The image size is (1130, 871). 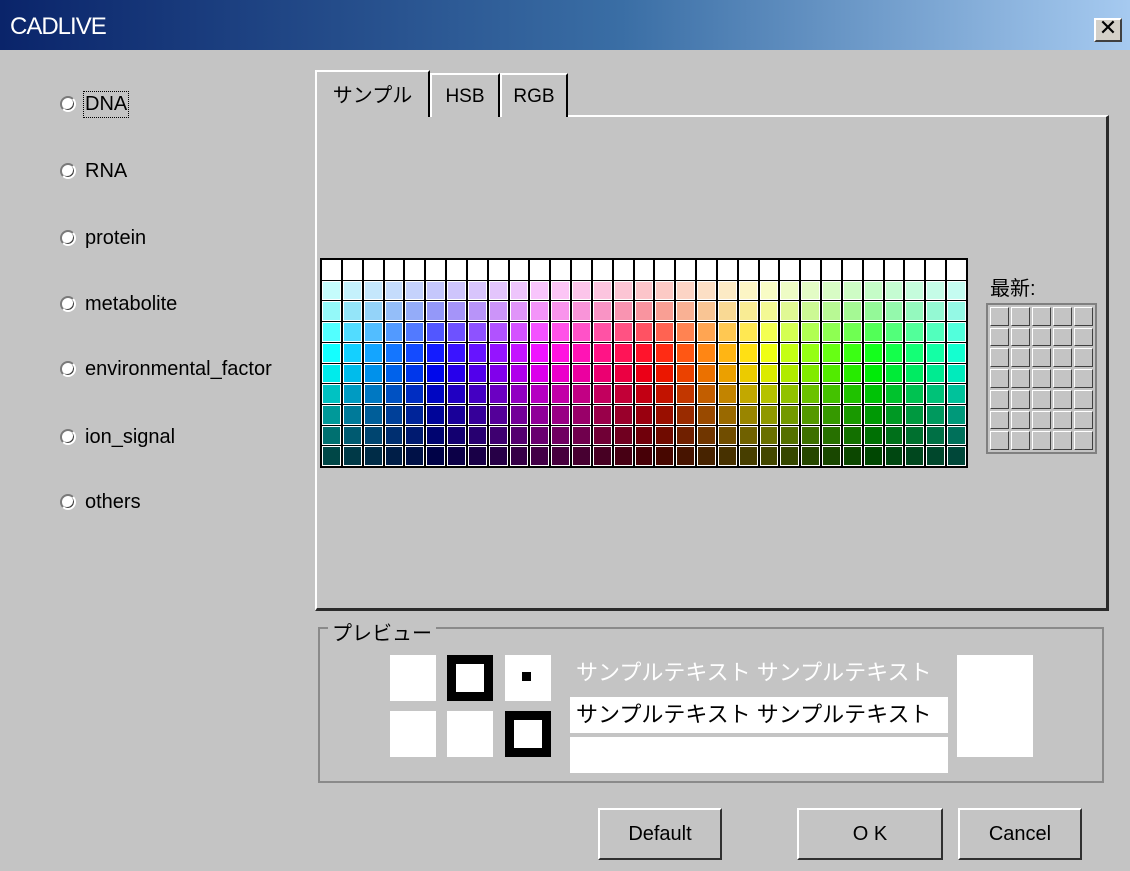 What do you see at coordinates (68, 502) in the screenshot?
I see `radio-indicator` at bounding box center [68, 502].